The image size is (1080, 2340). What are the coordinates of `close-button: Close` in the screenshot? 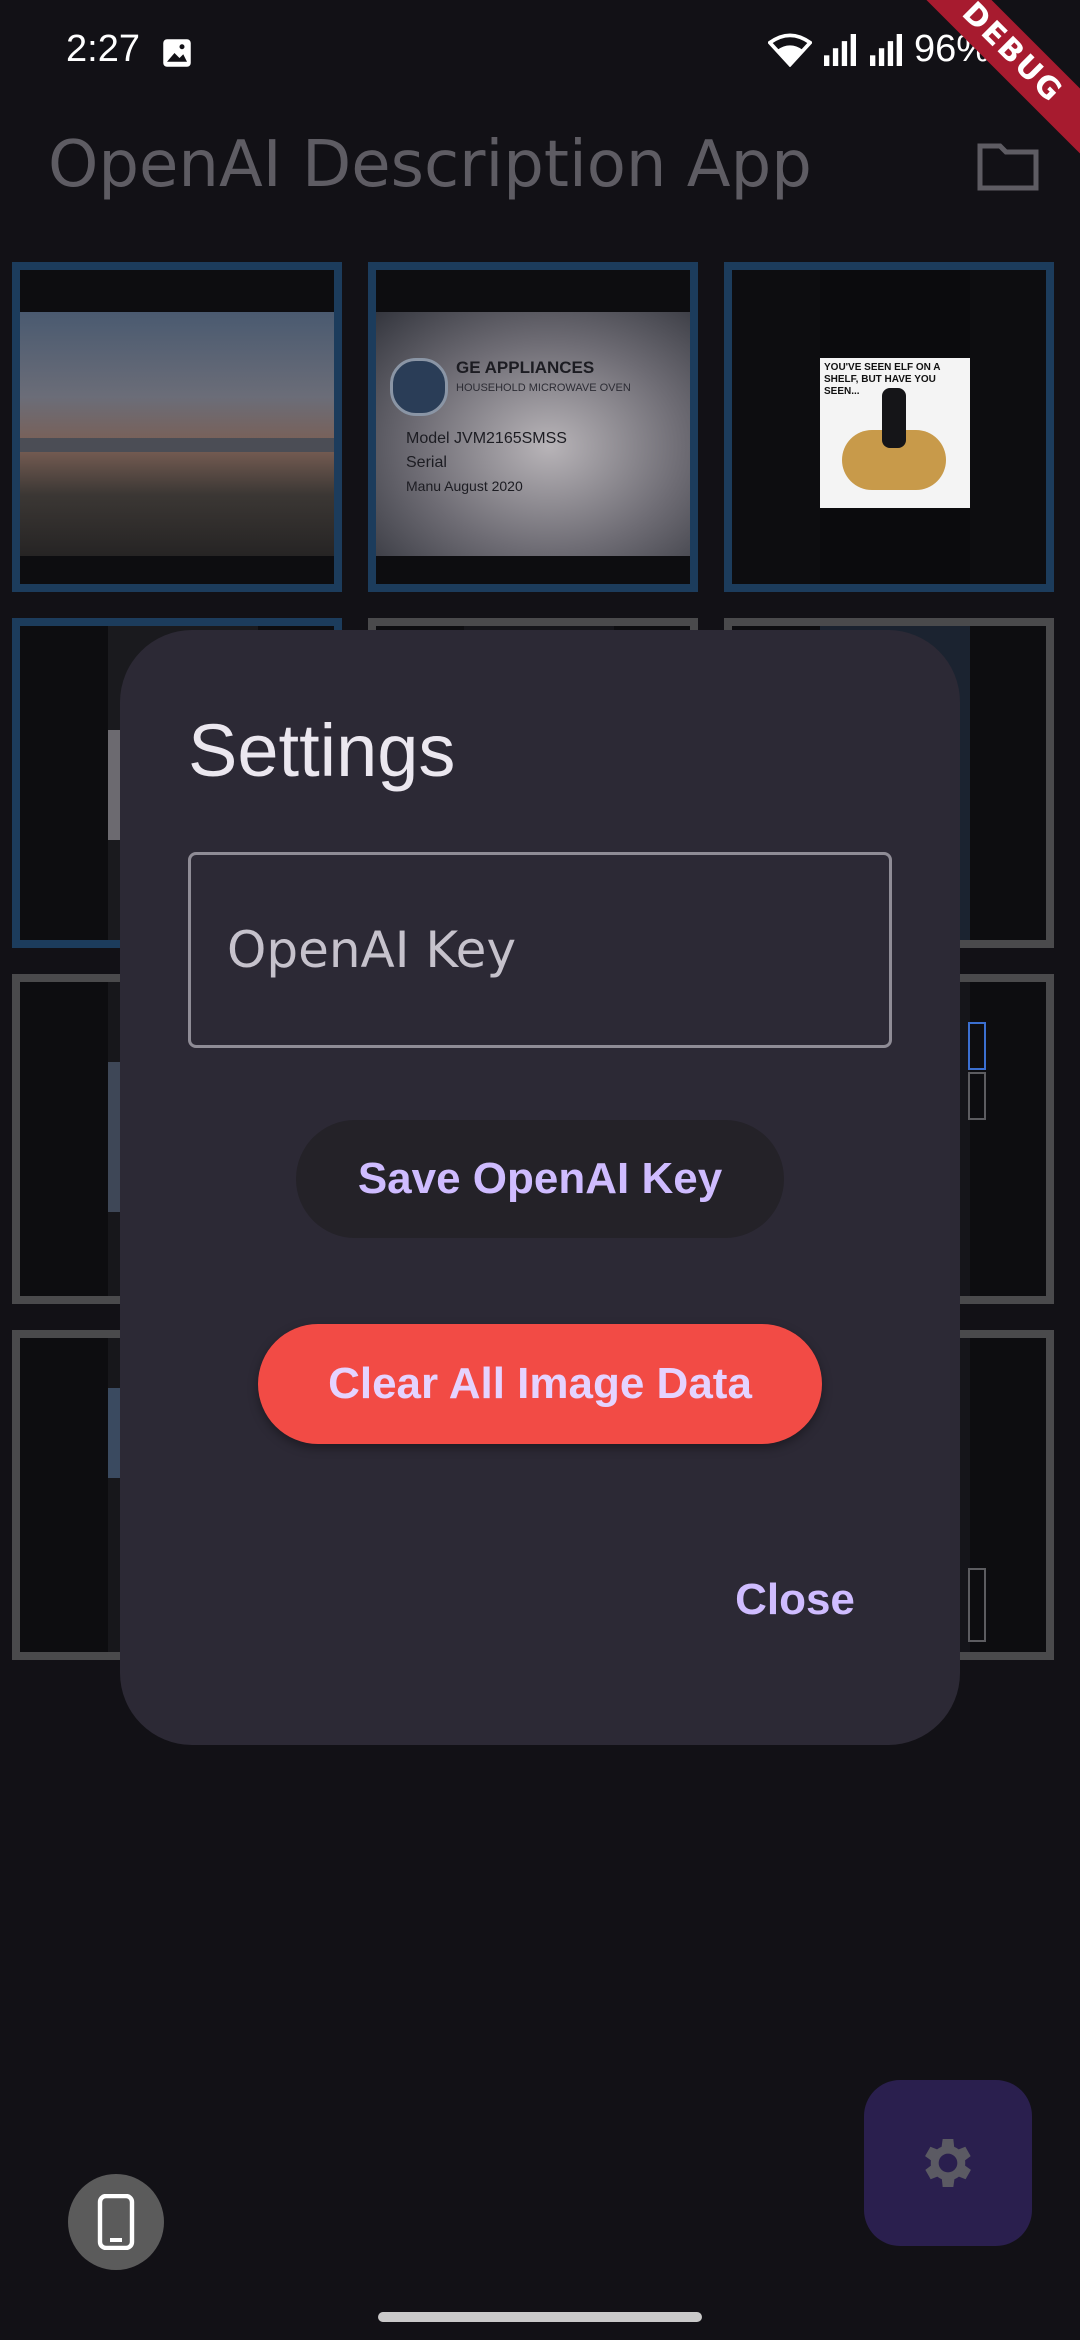 It's located at (795, 1600).